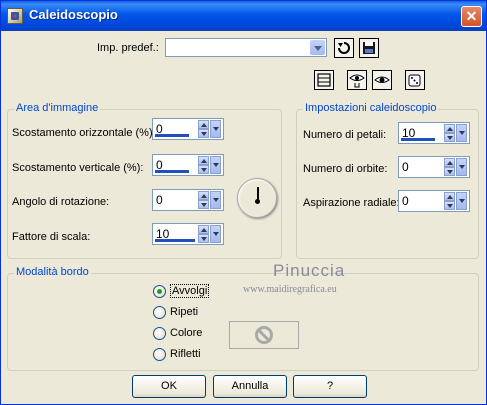 The image size is (487, 405). What do you see at coordinates (351, 203) in the screenshot?
I see `radial-suction-label: Aspirazione radiale:` at bounding box center [351, 203].